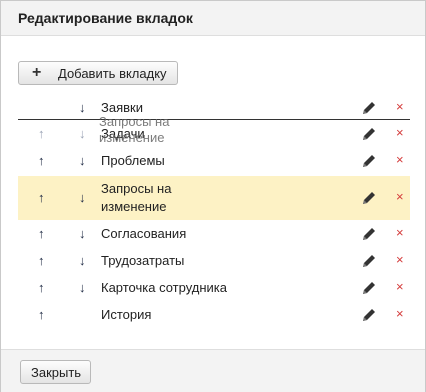 This screenshot has width=426, height=392. I want to click on tab-name: Трудозатраты, so click(143, 260).